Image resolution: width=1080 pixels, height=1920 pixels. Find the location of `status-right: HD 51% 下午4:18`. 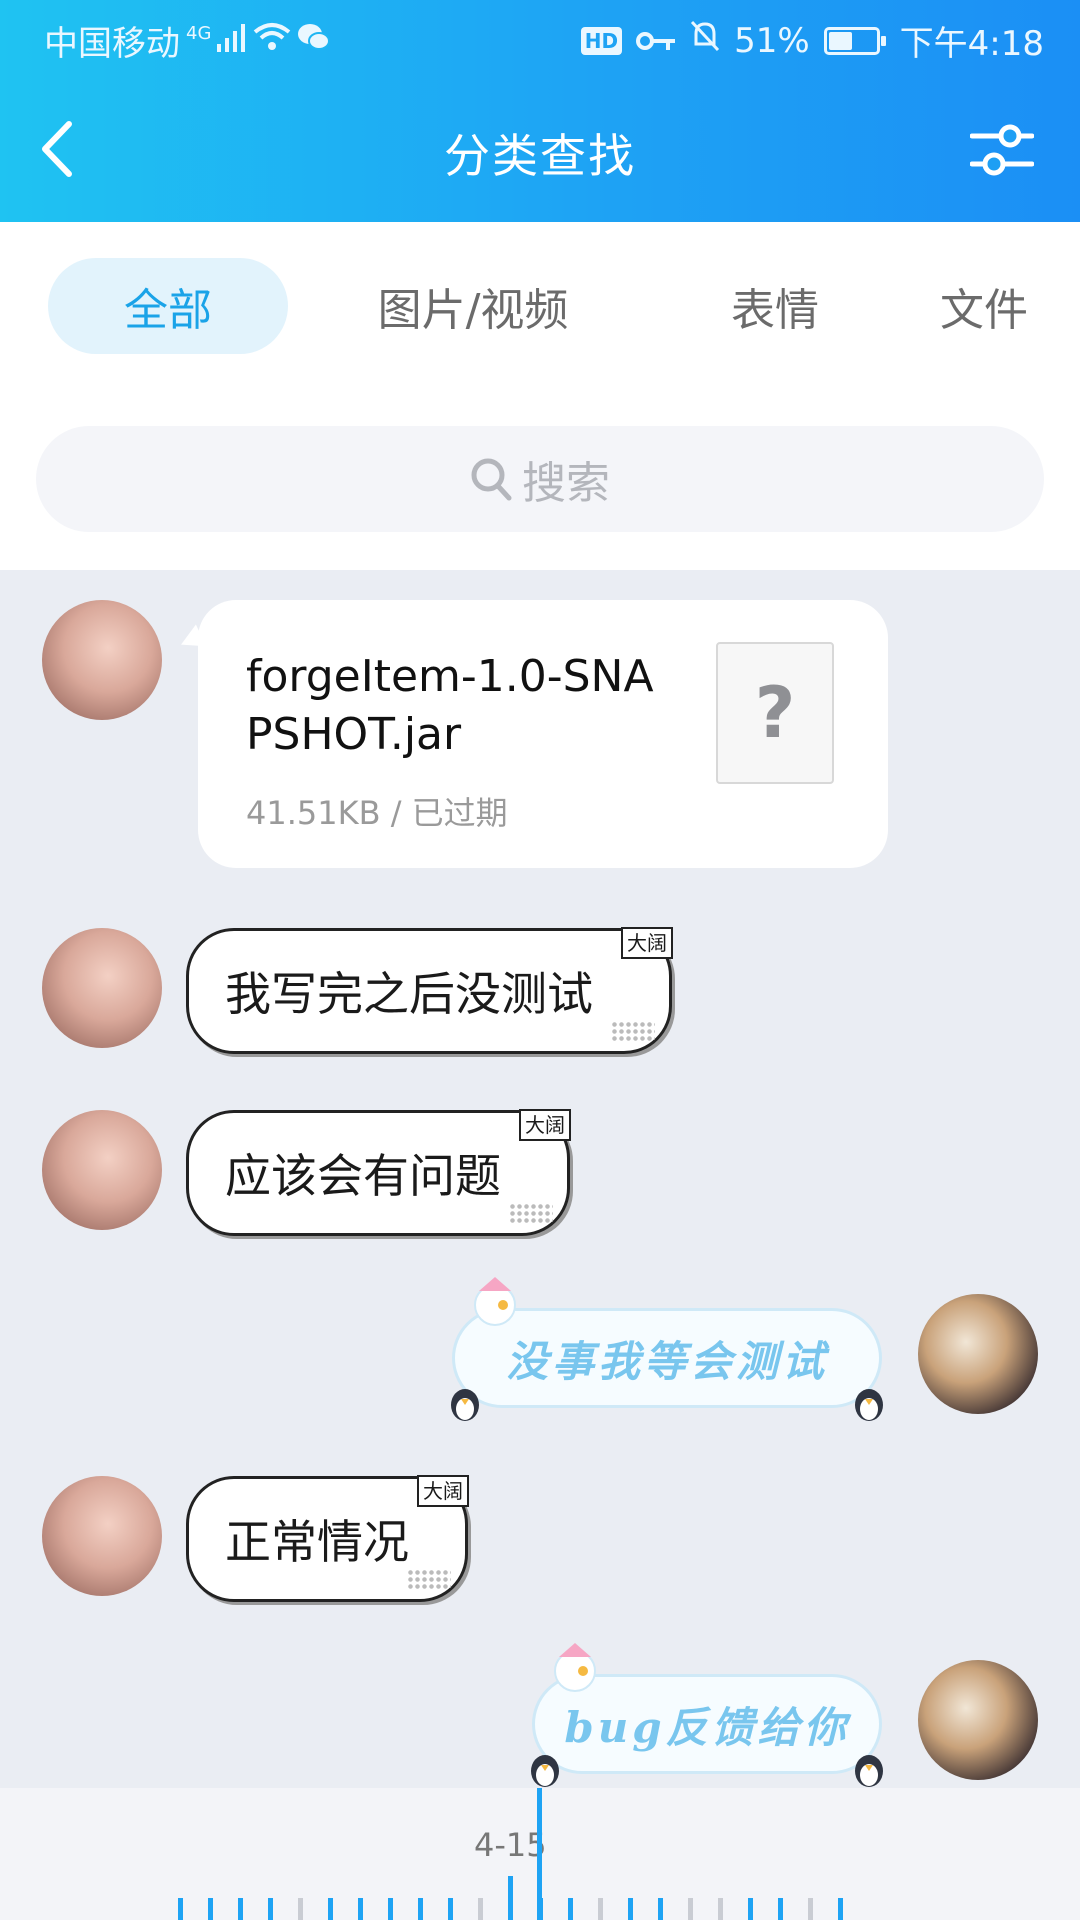

status-right: HD 51% 下午4:18 is located at coordinates (812, 40).